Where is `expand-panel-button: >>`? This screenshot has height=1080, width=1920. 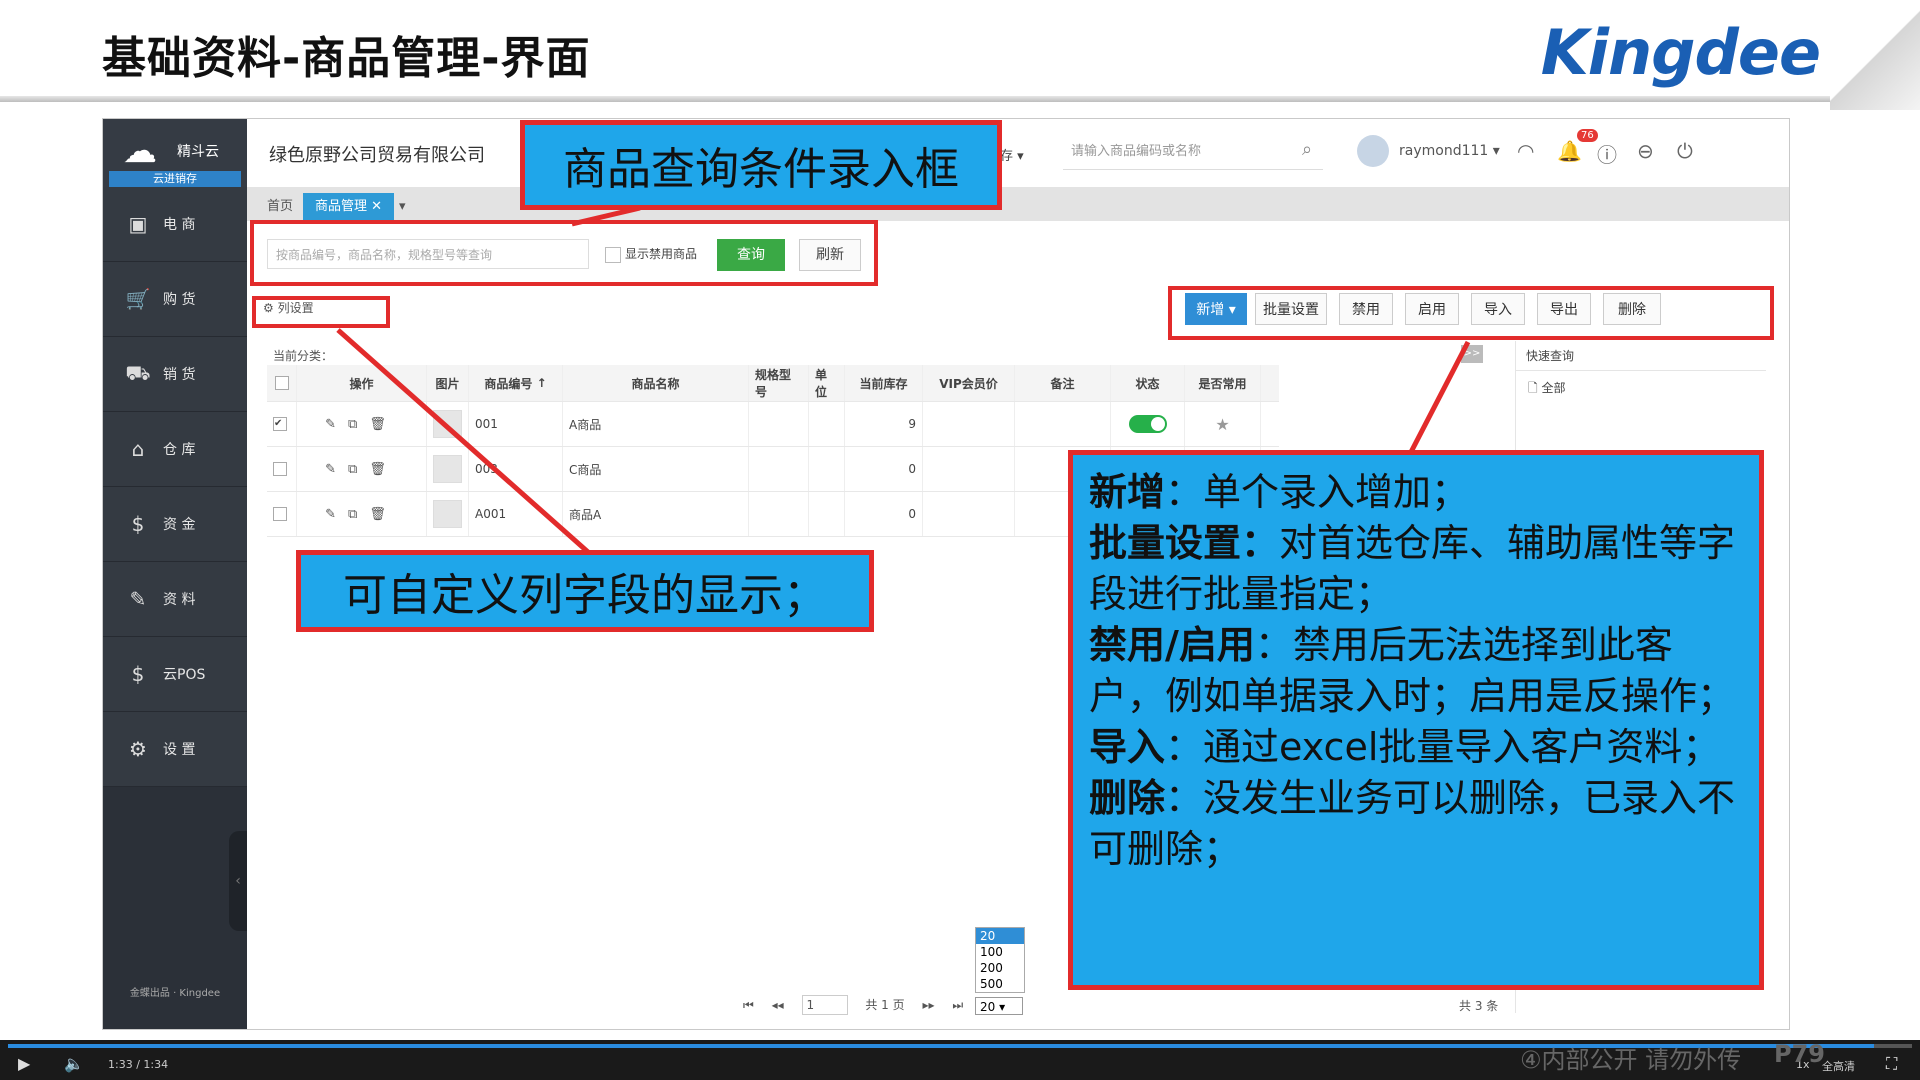 expand-panel-button: >> is located at coordinates (1472, 354).